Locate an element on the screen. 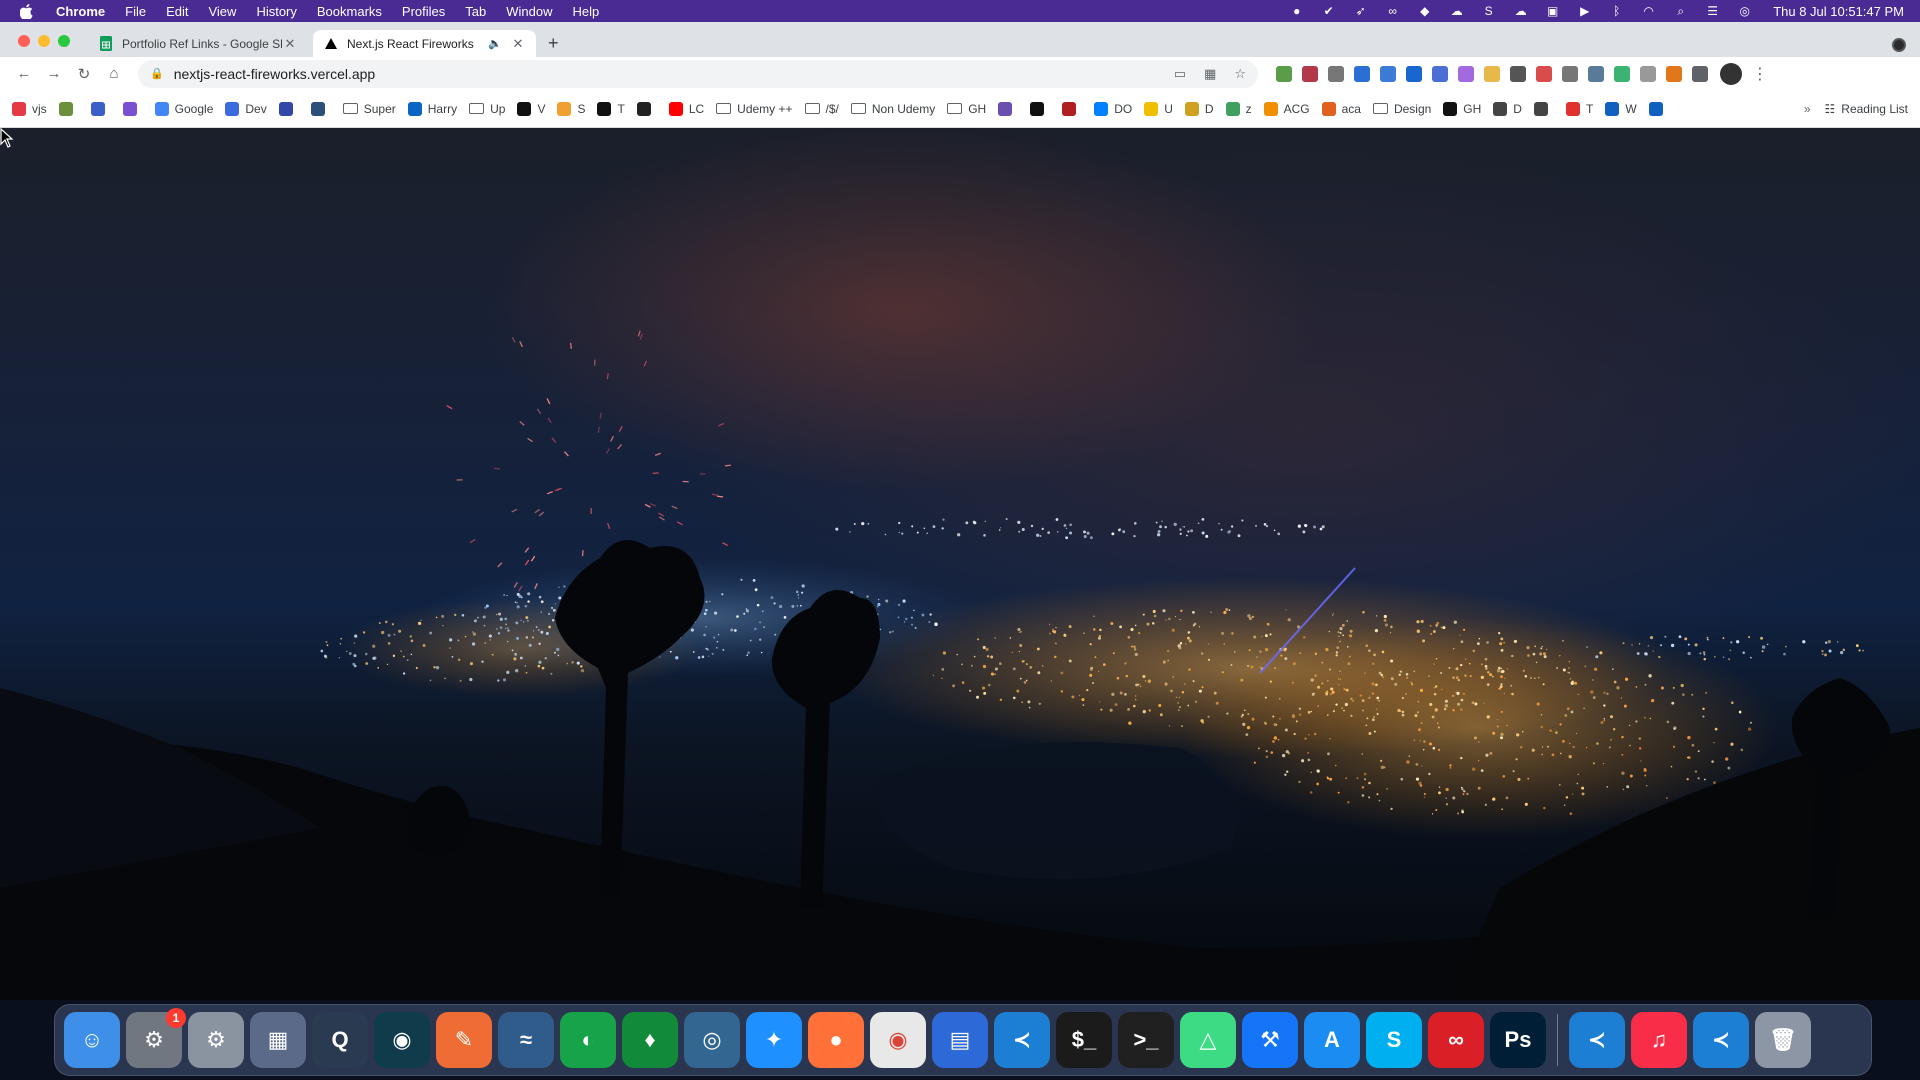  xcode-icon: ⚒ is located at coordinates (1270, 1040).